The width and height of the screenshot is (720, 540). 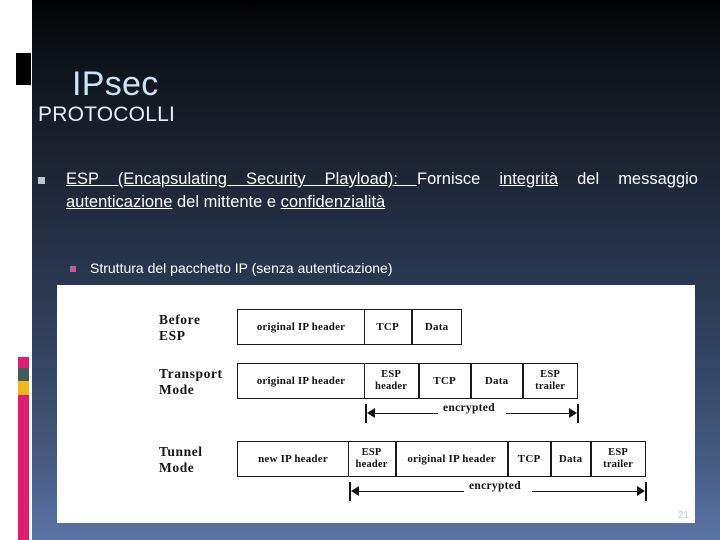 I want to click on diagram-row-label-line: ESP, so click(x=172, y=335).